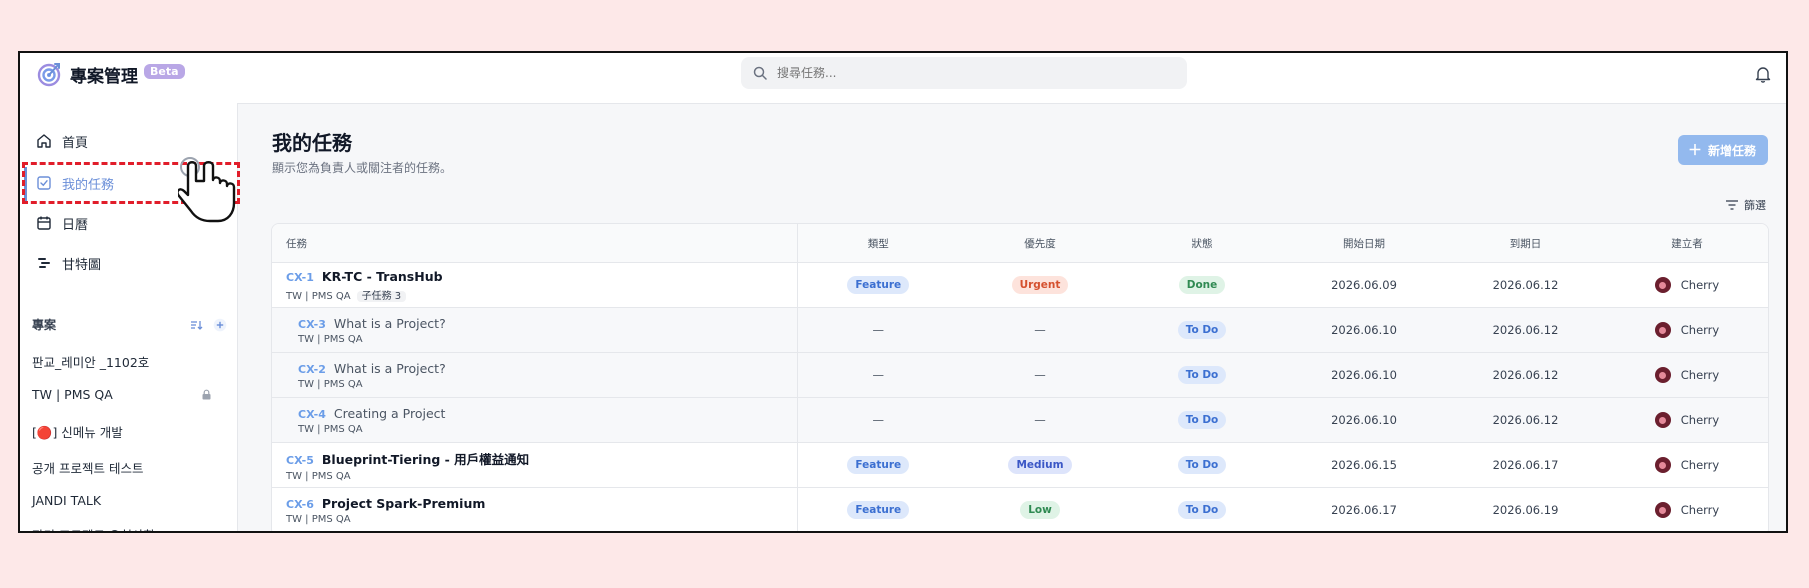  Describe the element at coordinates (535, 509) in the screenshot. I see `task-cell: CX-6 Project Spark-Premium TW | PMS QA` at that location.